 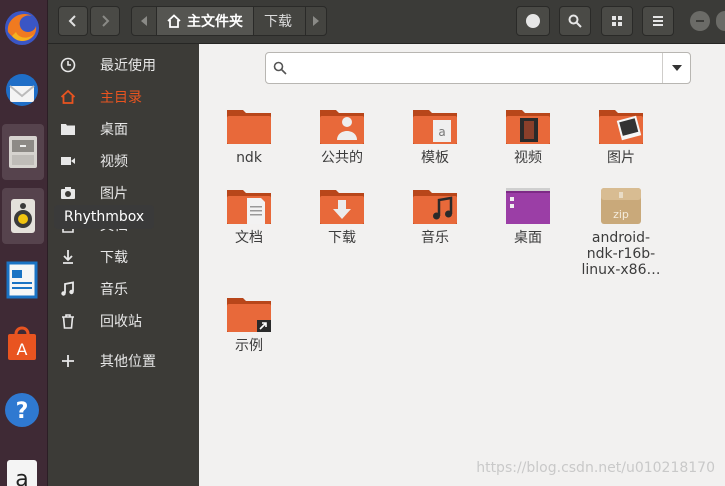 What do you see at coordinates (621, 158) in the screenshot?
I see `file-label: 图片` at bounding box center [621, 158].